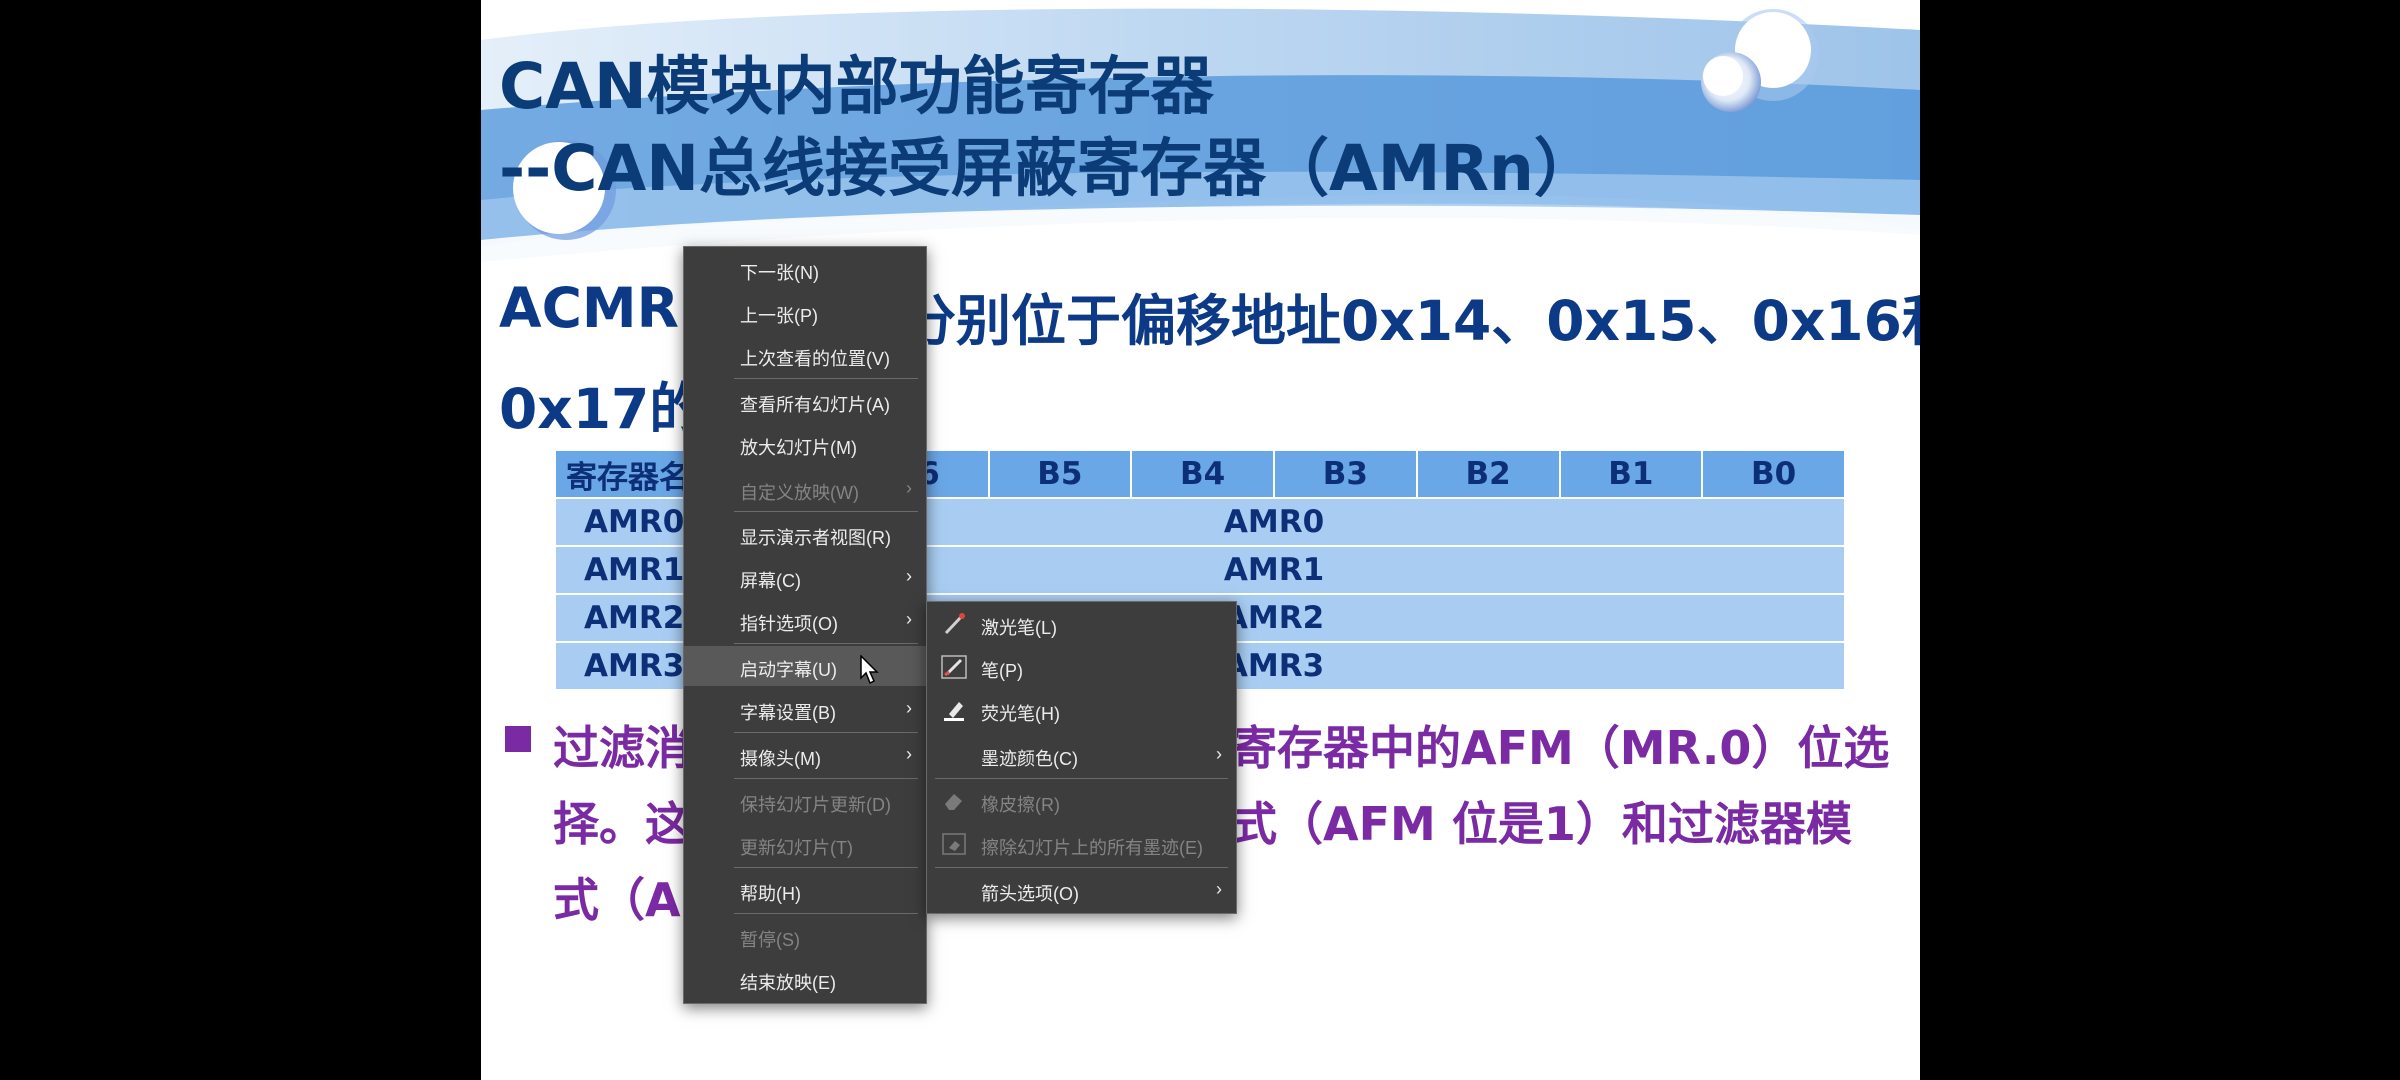 This screenshot has height=1080, width=2400. I want to click on menu-item-zoom: 放大幻灯片(M), so click(805, 444).